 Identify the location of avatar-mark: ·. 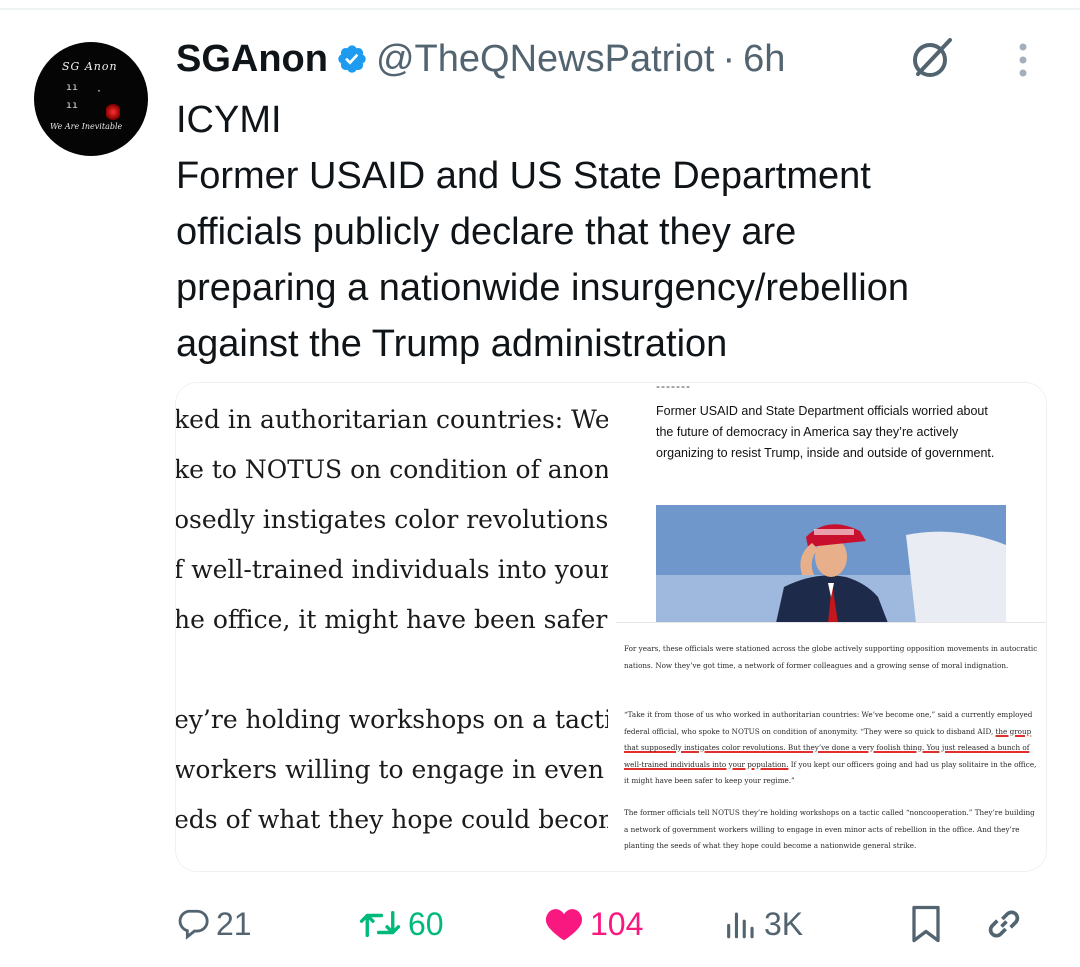
(99, 91).